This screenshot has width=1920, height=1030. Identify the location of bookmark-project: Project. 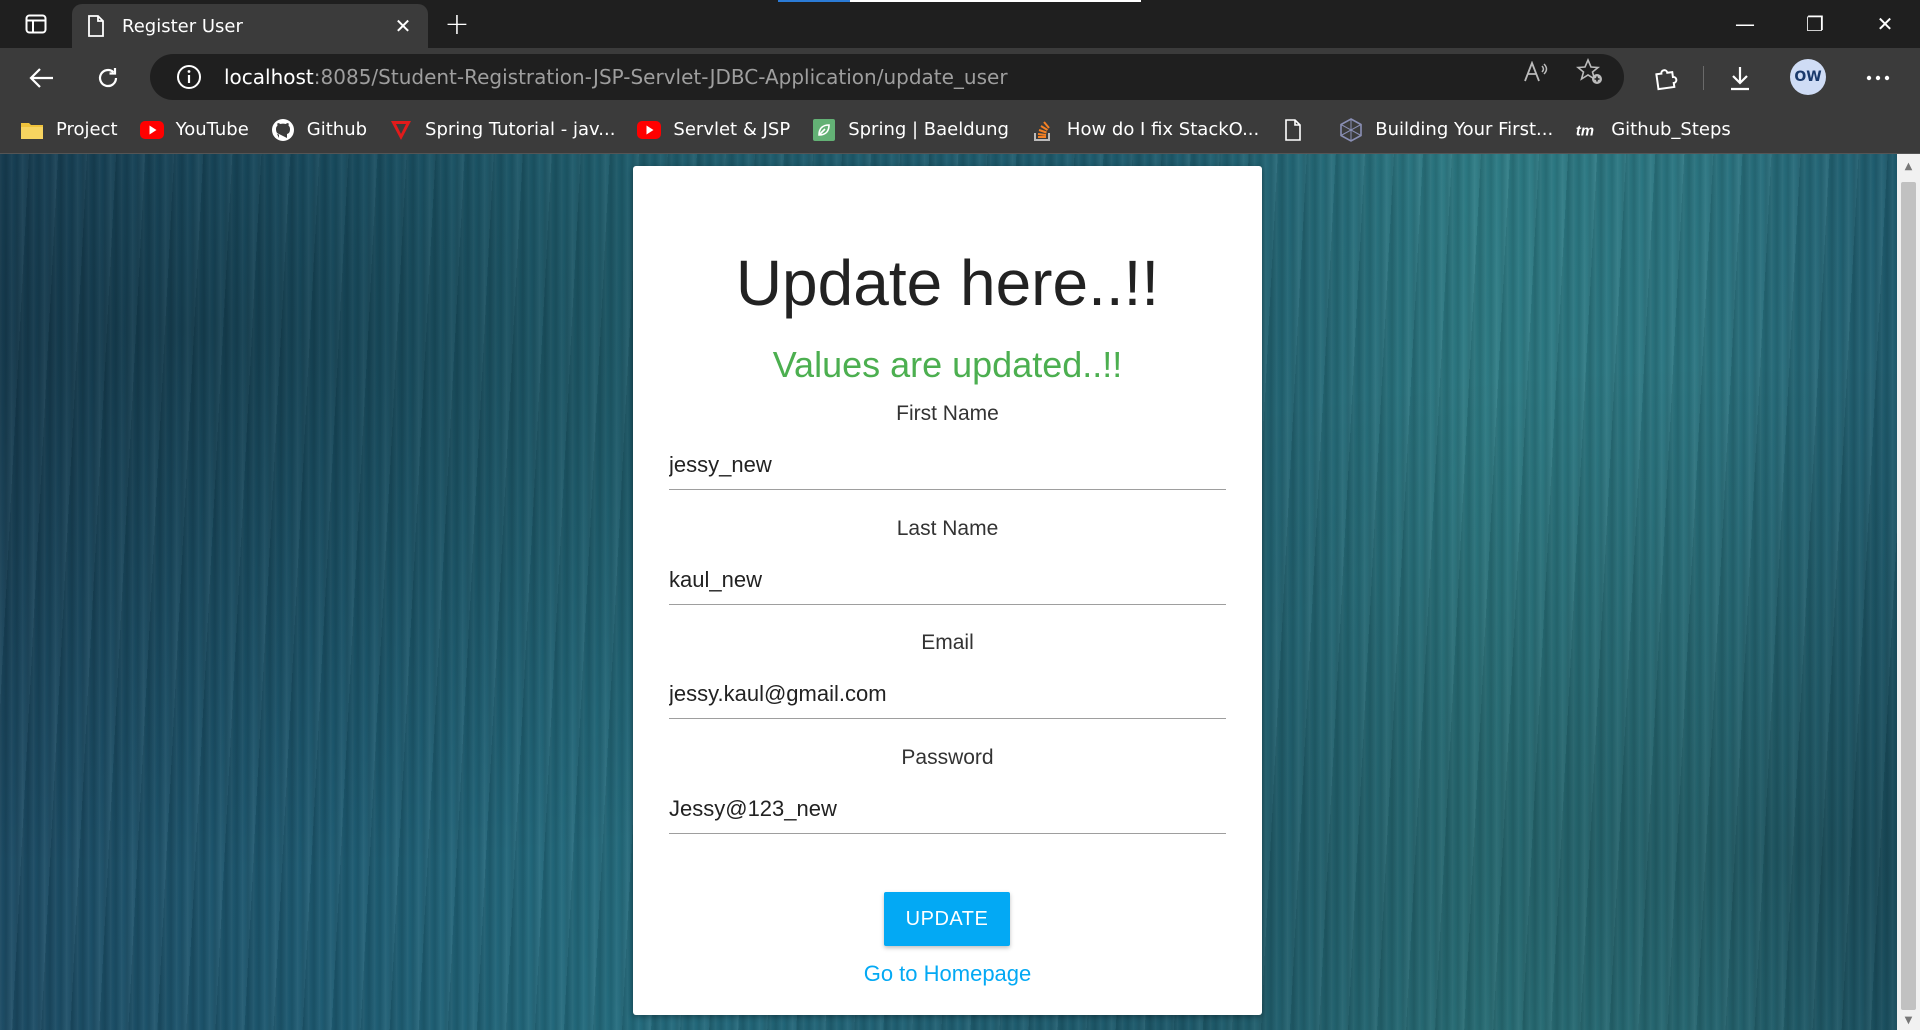
(69, 130).